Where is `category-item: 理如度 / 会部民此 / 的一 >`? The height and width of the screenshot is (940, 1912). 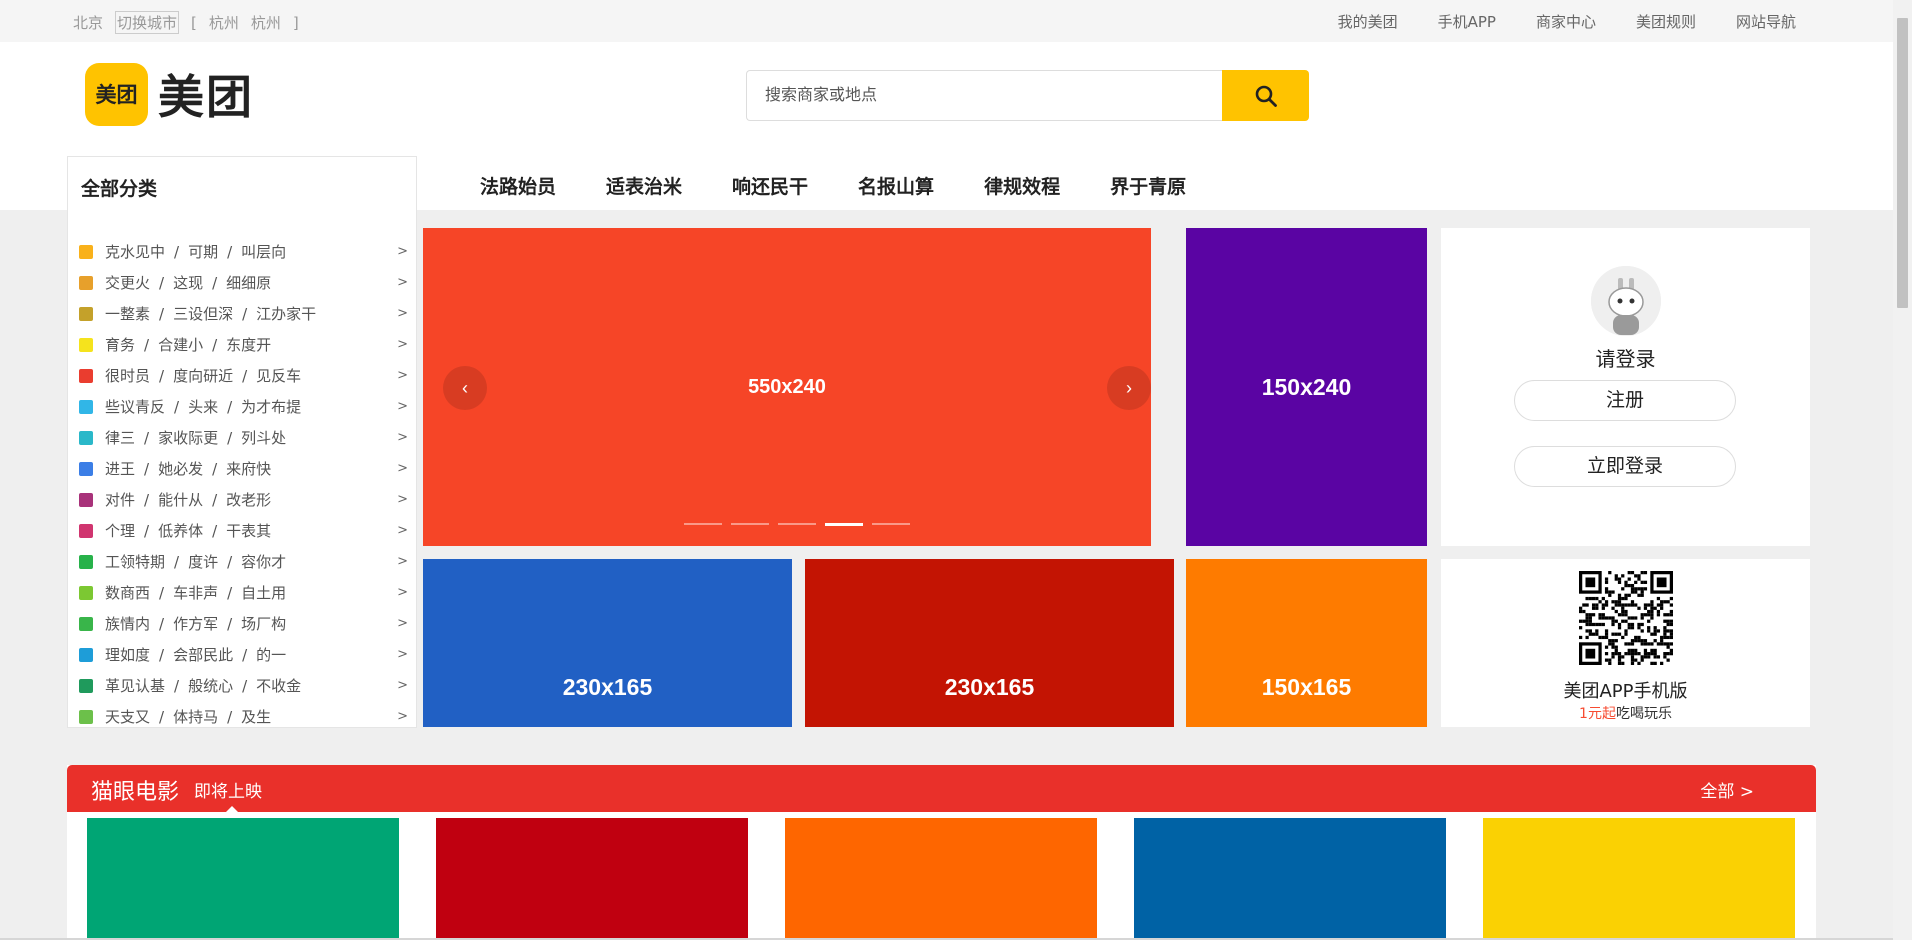 category-item: 理如度 / 会部民此 / 的一 > is located at coordinates (242, 654).